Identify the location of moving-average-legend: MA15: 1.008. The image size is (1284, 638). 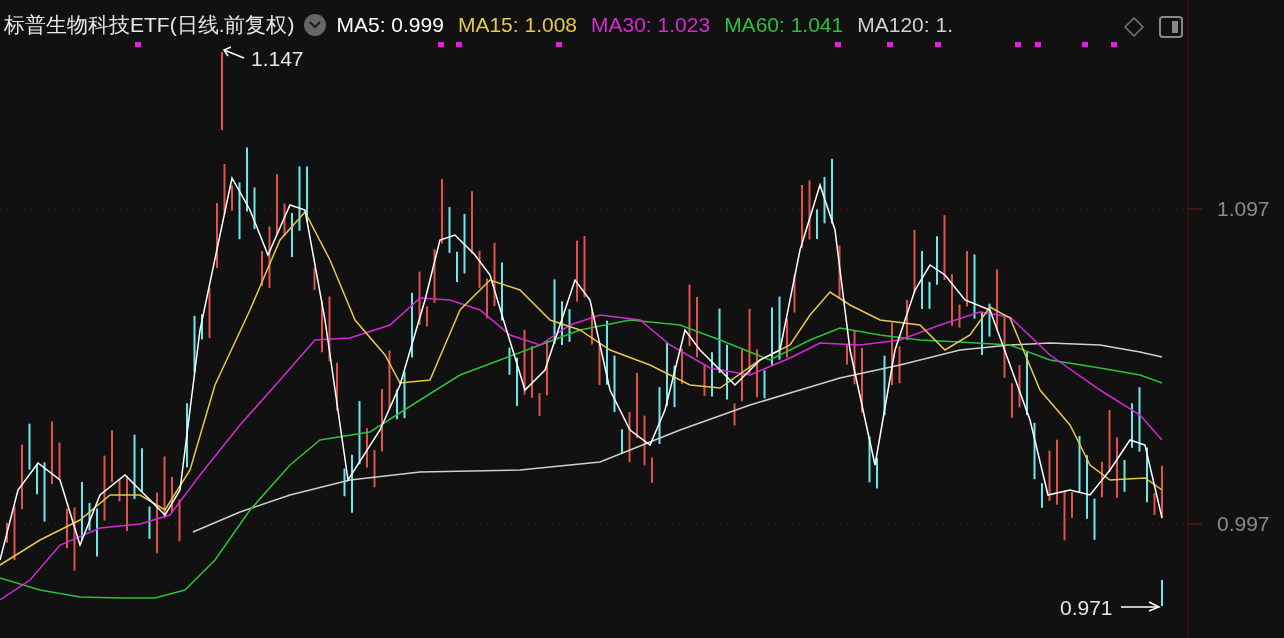
(517, 25).